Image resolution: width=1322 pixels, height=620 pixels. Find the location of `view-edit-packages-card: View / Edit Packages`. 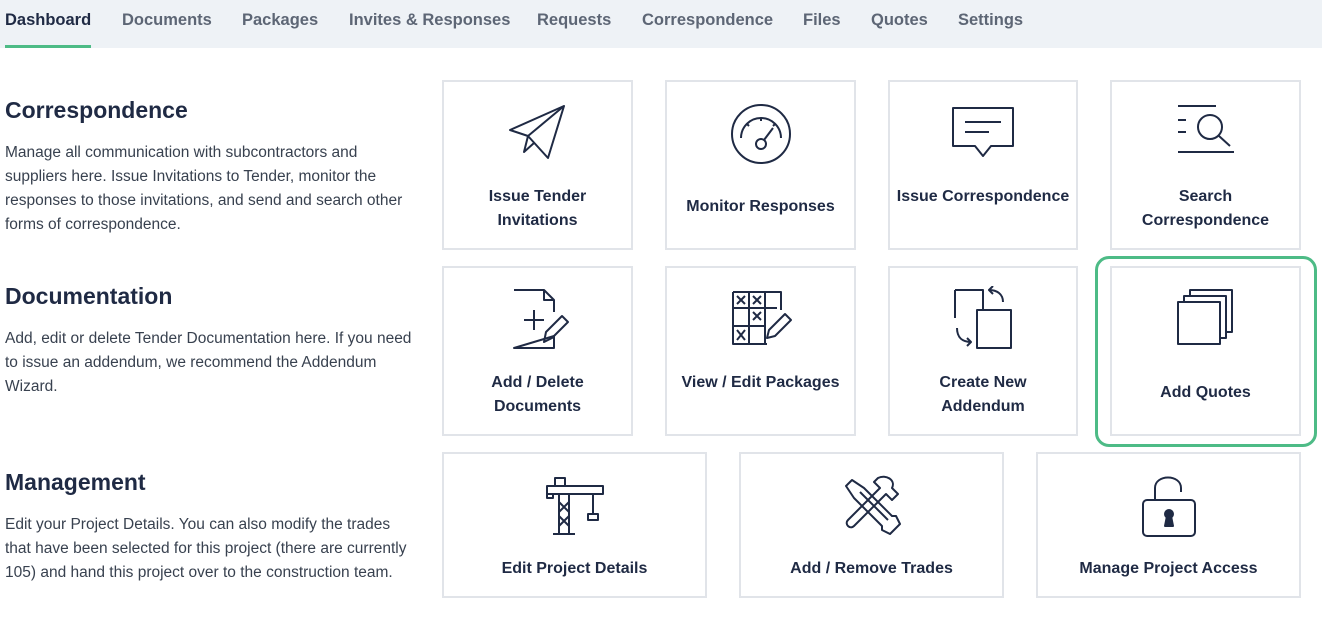

view-edit-packages-card: View / Edit Packages is located at coordinates (760, 351).